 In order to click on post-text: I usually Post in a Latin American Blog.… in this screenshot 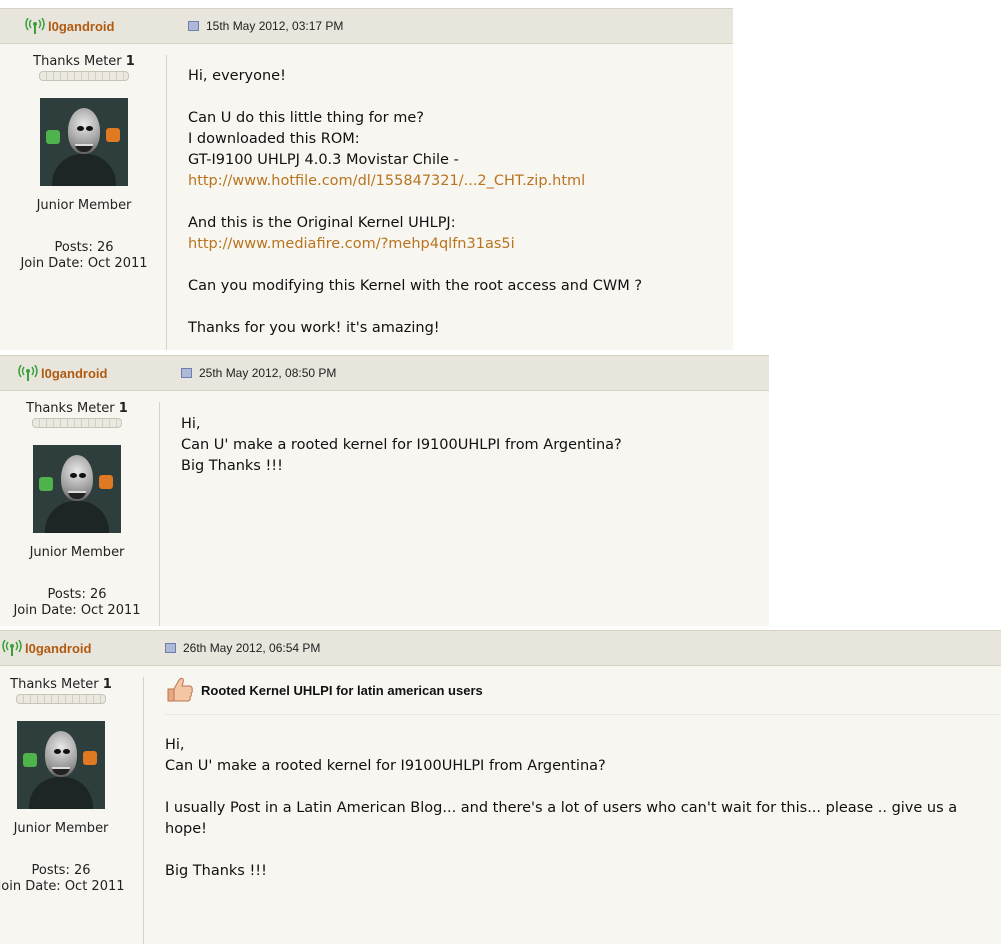, I will do `click(561, 818)`.